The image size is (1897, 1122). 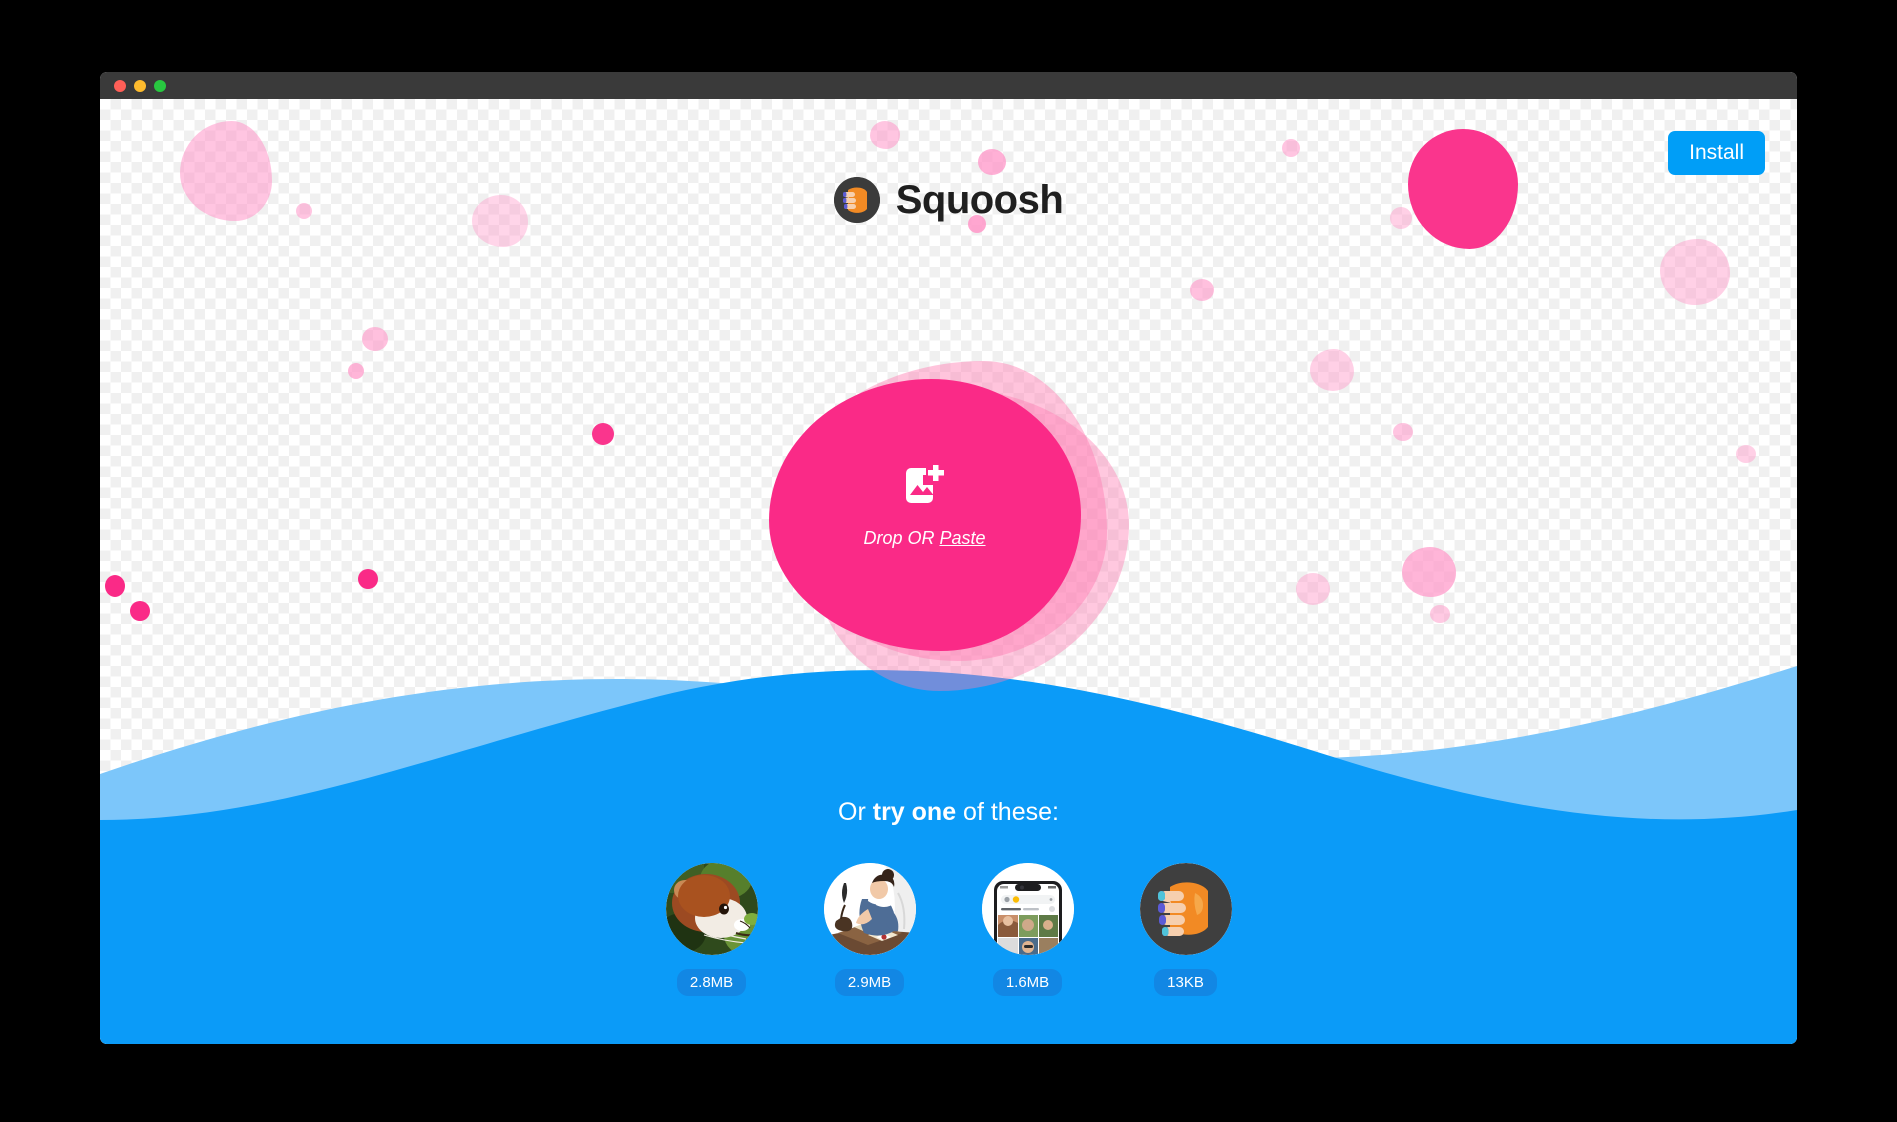 I want to click on app-title: Squoosh, so click(x=979, y=199).